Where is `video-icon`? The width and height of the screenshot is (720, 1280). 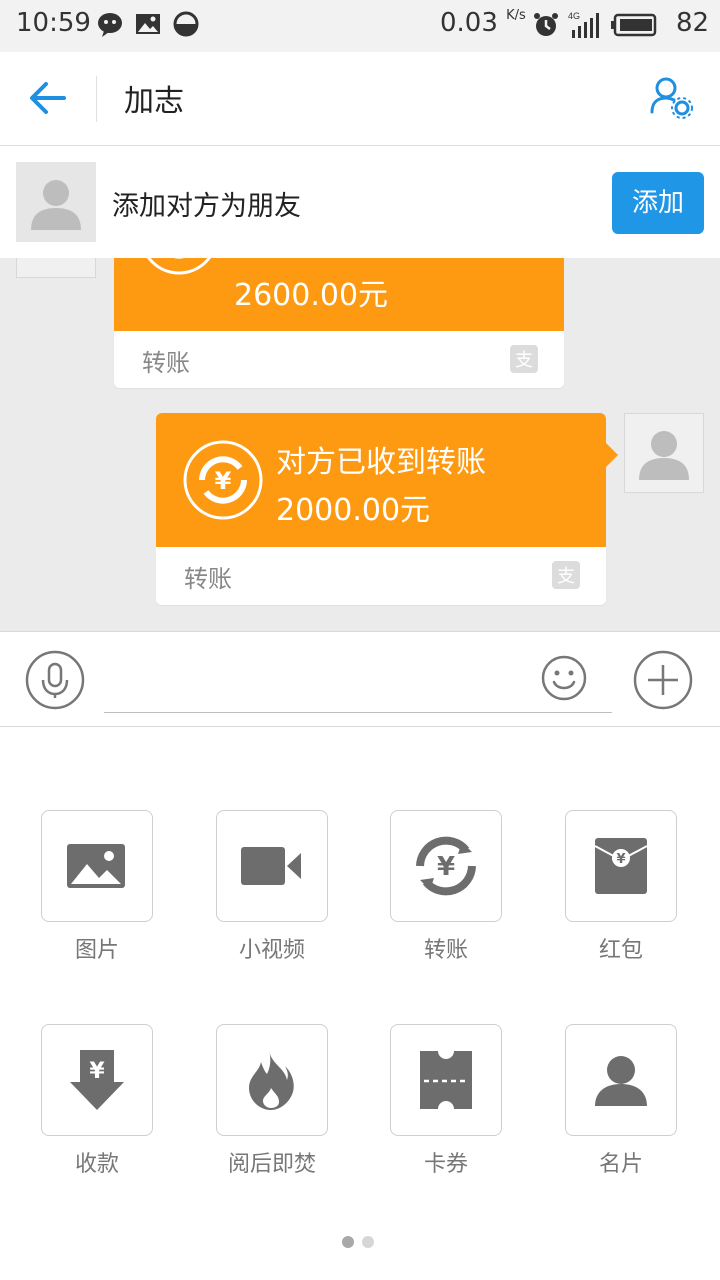
video-icon is located at coordinates (271, 866).